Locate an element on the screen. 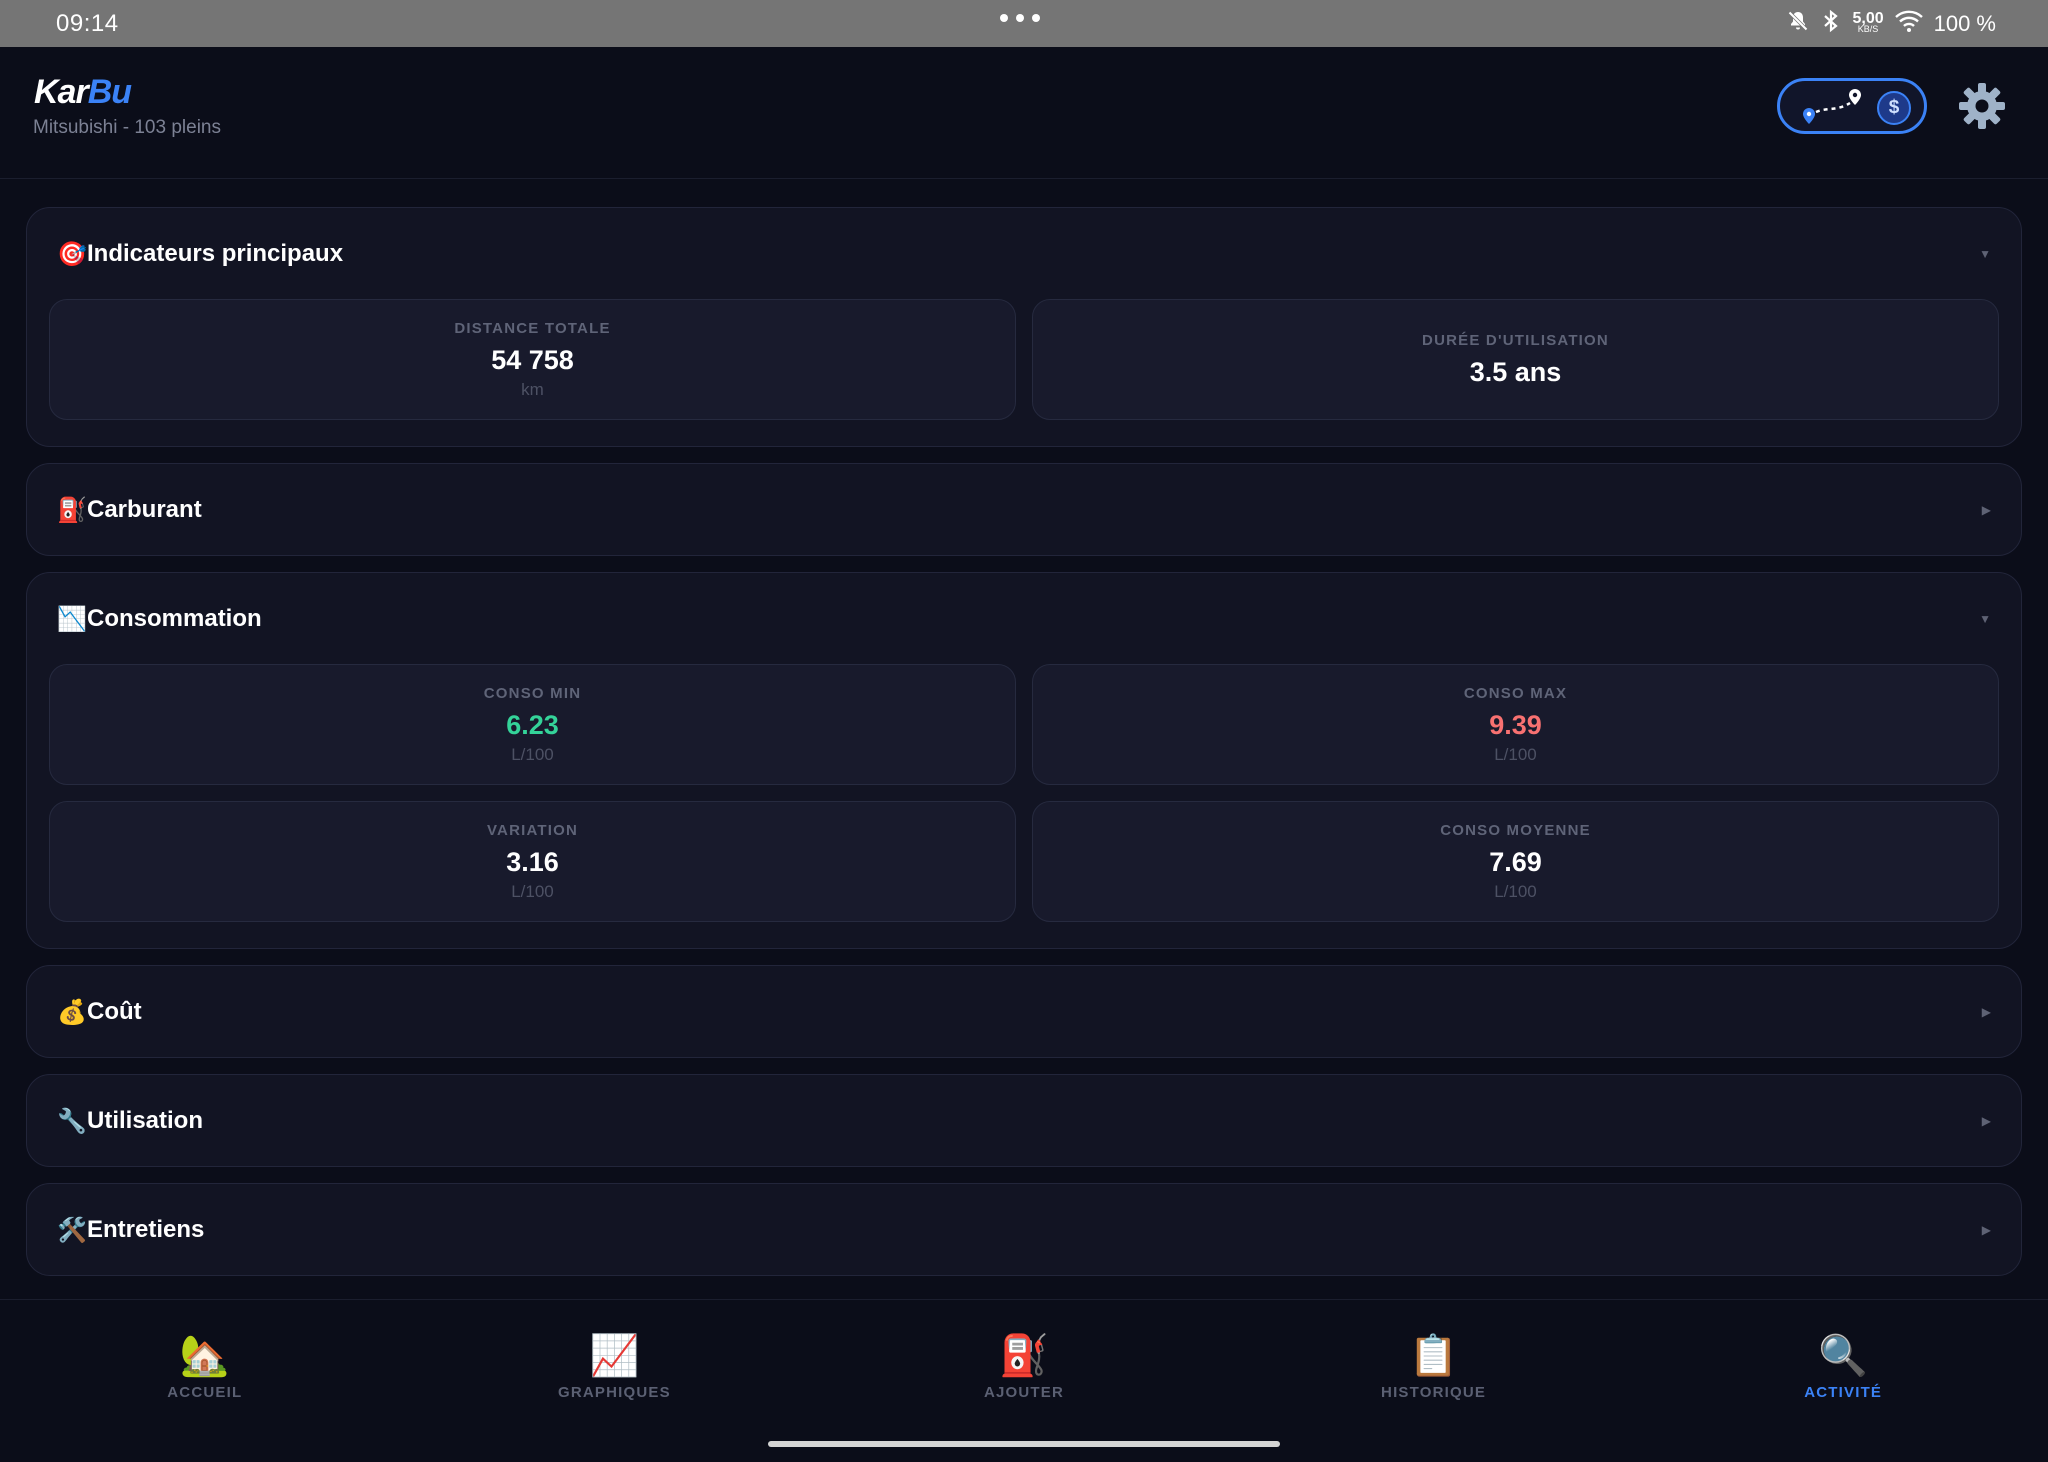  battery-level: 100 % is located at coordinates (1964, 23).